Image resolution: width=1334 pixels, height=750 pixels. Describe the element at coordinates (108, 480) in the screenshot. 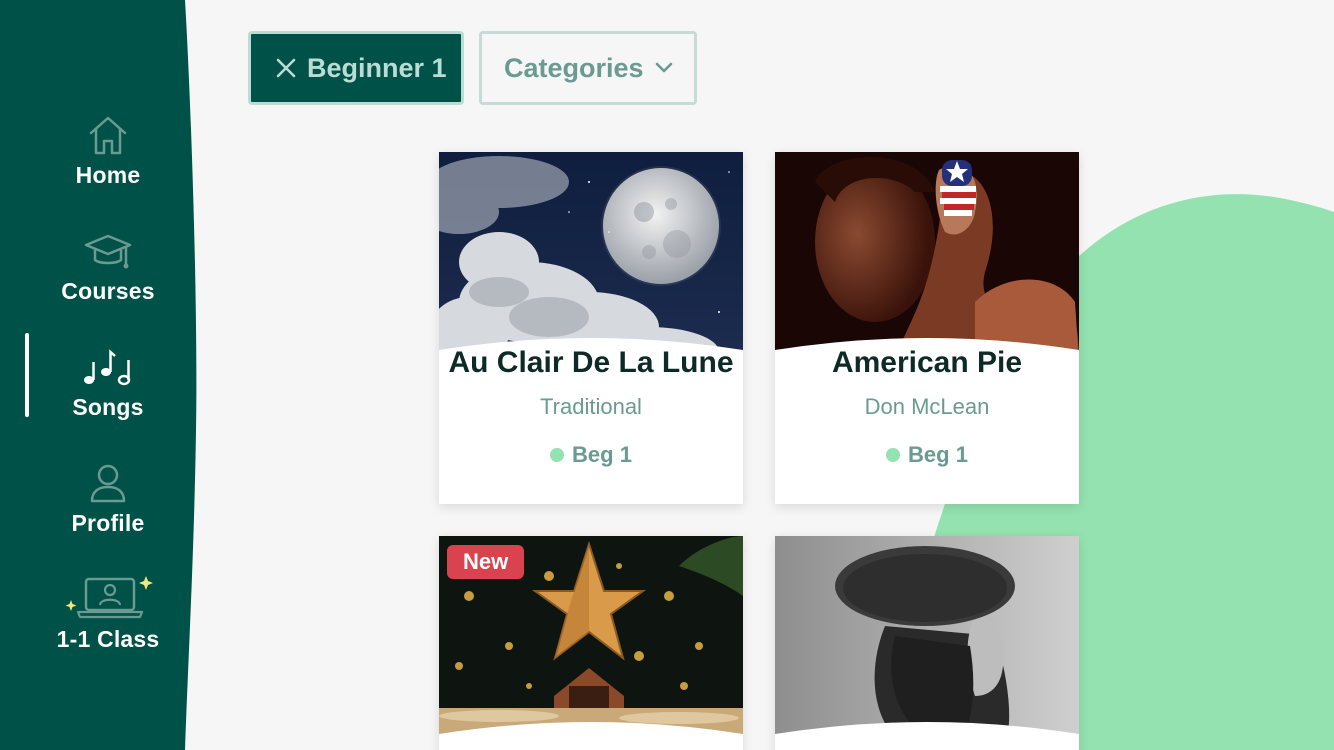

I see `person-icon` at that location.